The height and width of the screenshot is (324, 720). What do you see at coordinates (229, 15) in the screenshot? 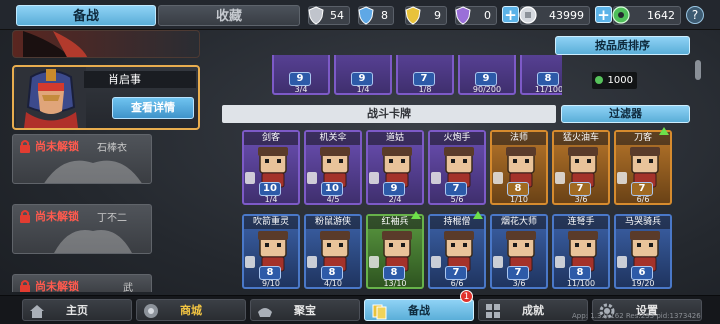
I see `tab-collection: 收藏` at bounding box center [229, 15].